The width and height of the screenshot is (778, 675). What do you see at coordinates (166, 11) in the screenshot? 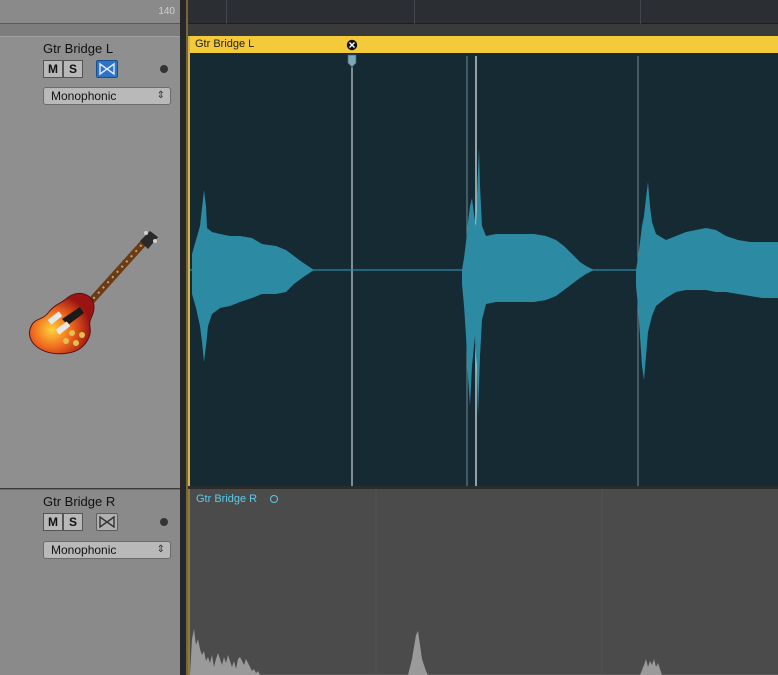
I see `bar-number: 140` at bounding box center [166, 11].